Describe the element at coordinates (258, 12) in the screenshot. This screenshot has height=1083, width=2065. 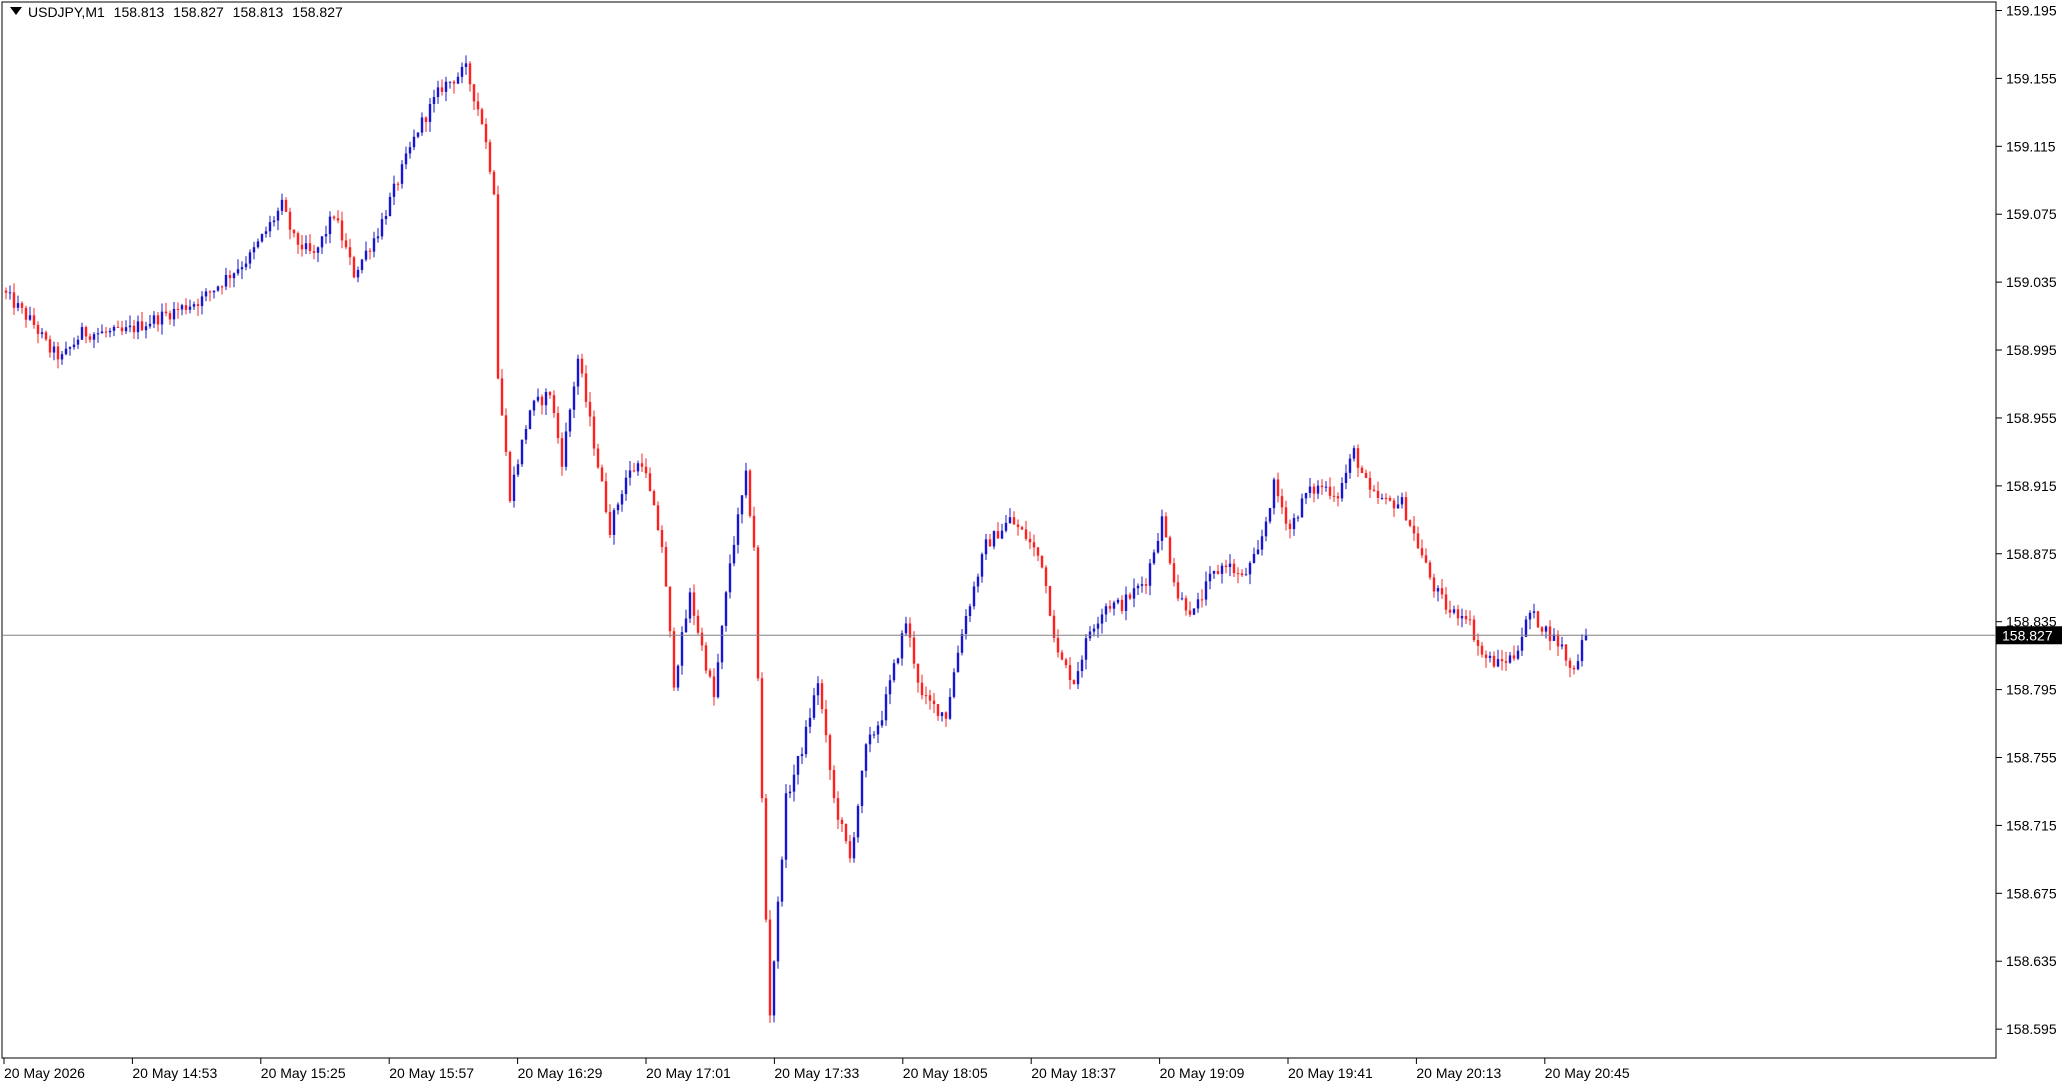
I see `low-value: 158.813` at that location.